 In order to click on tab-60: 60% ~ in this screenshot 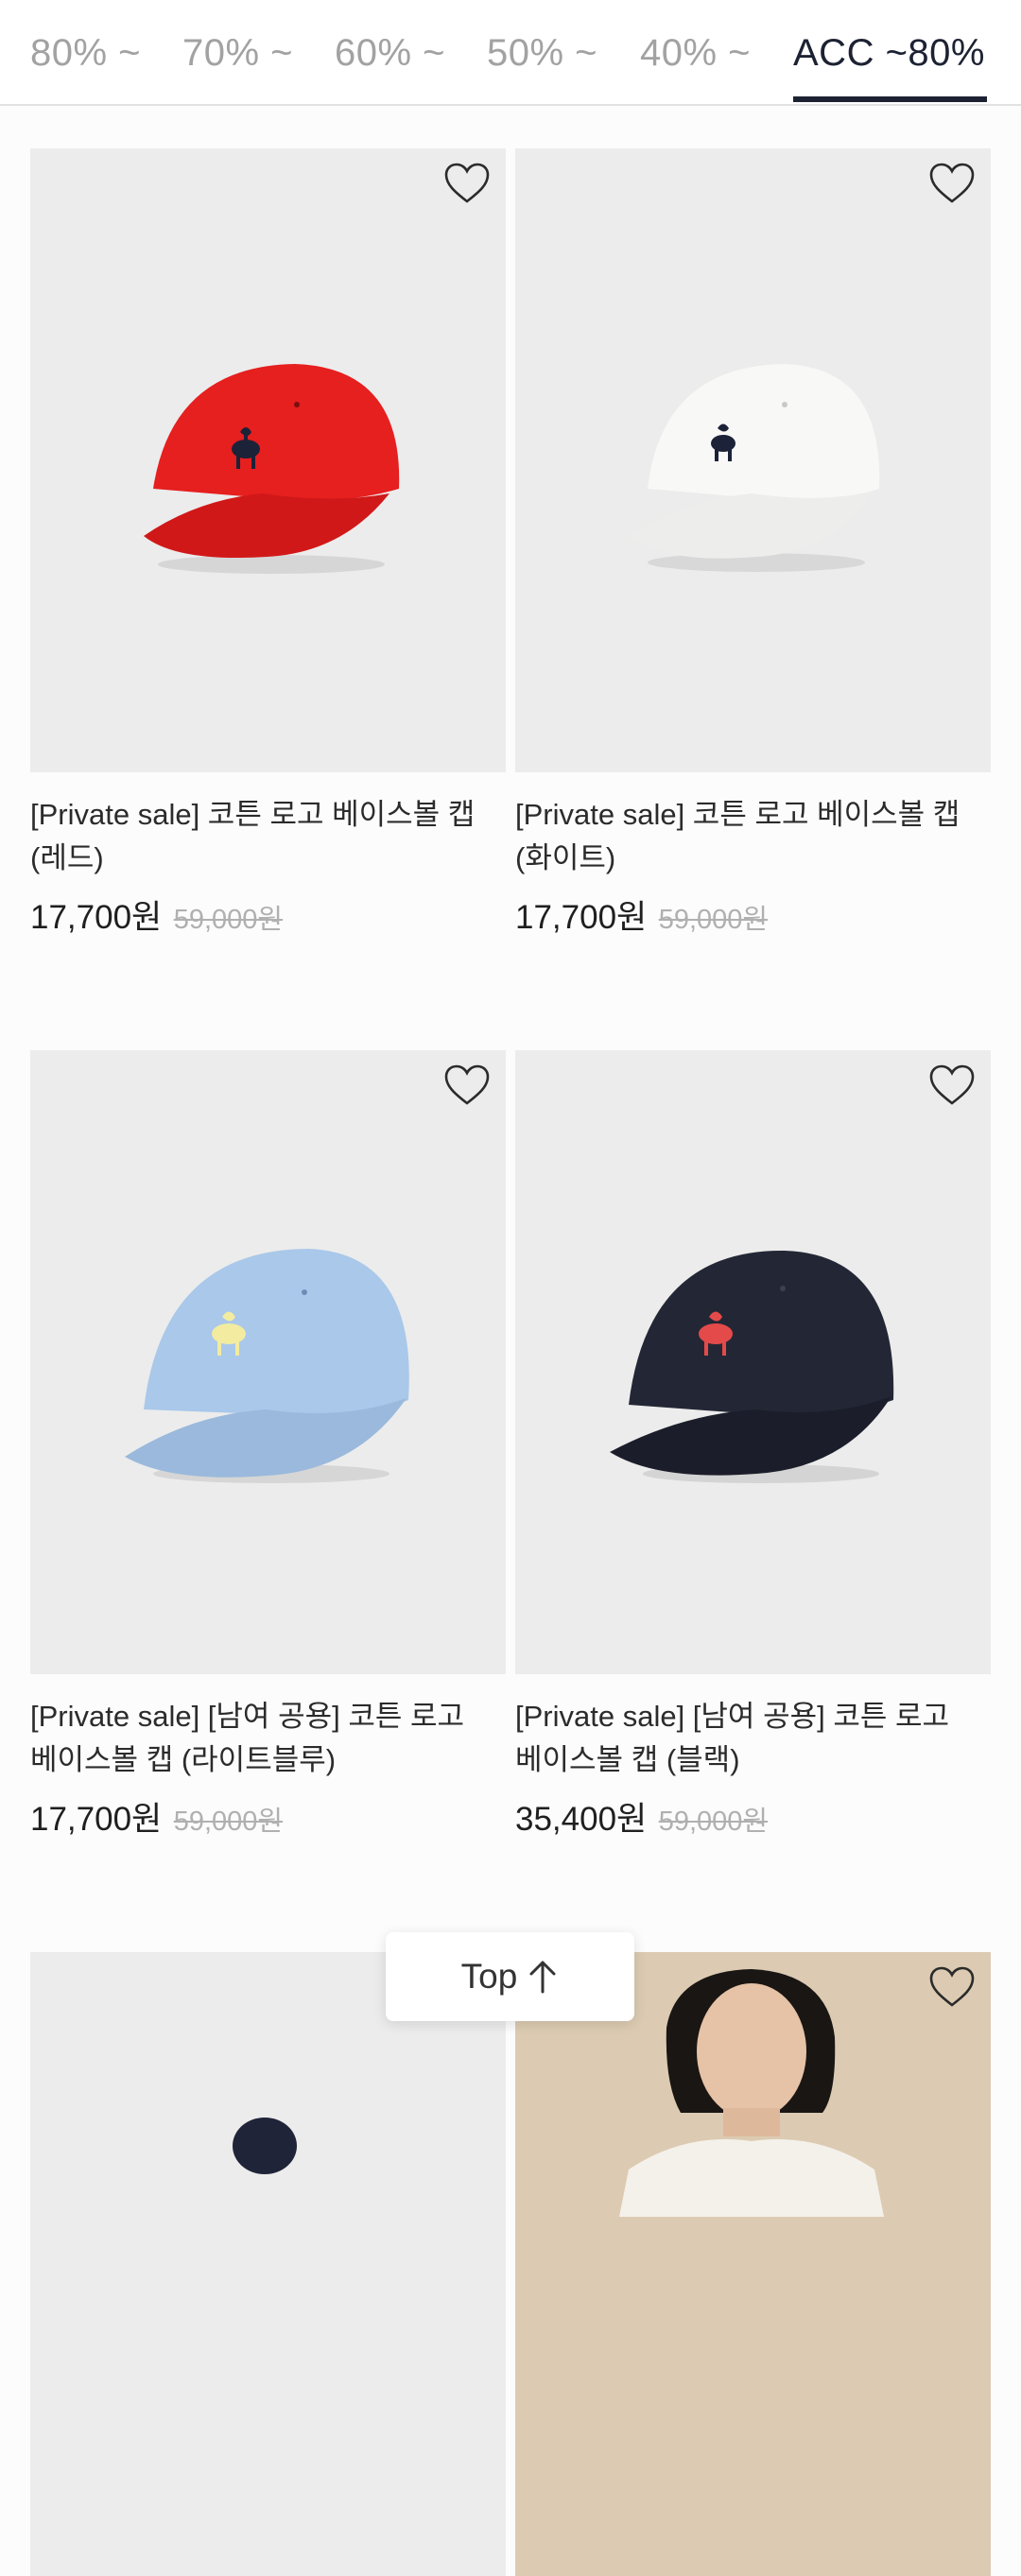, I will do `click(390, 53)`.